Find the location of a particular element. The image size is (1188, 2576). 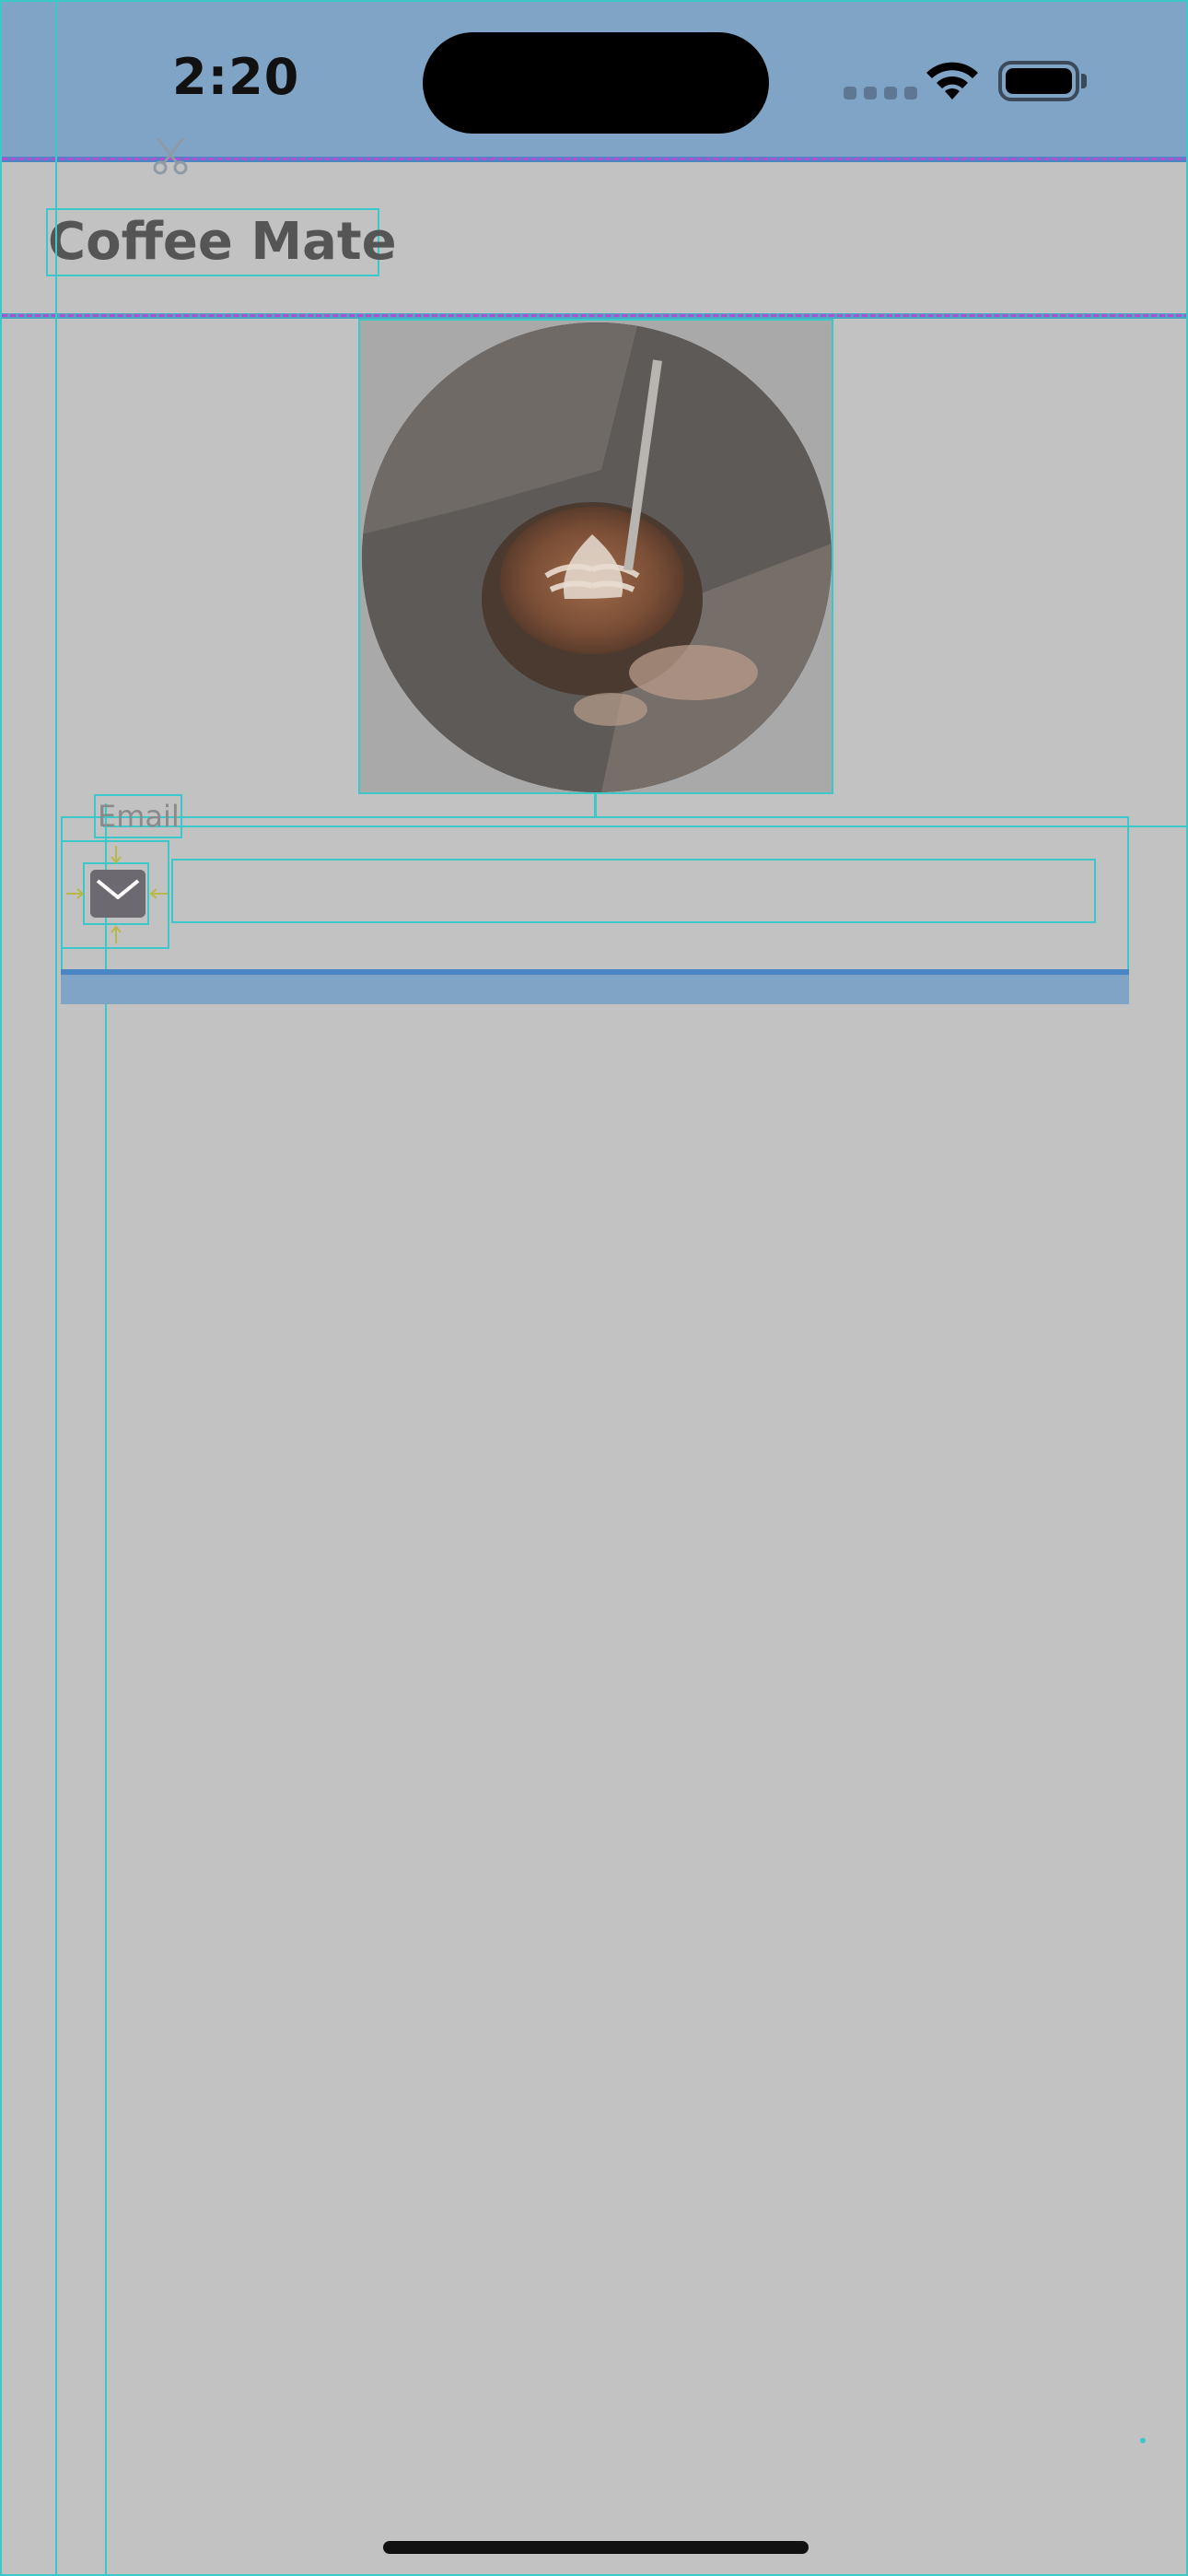

scissors-icon is located at coordinates (170, 155).